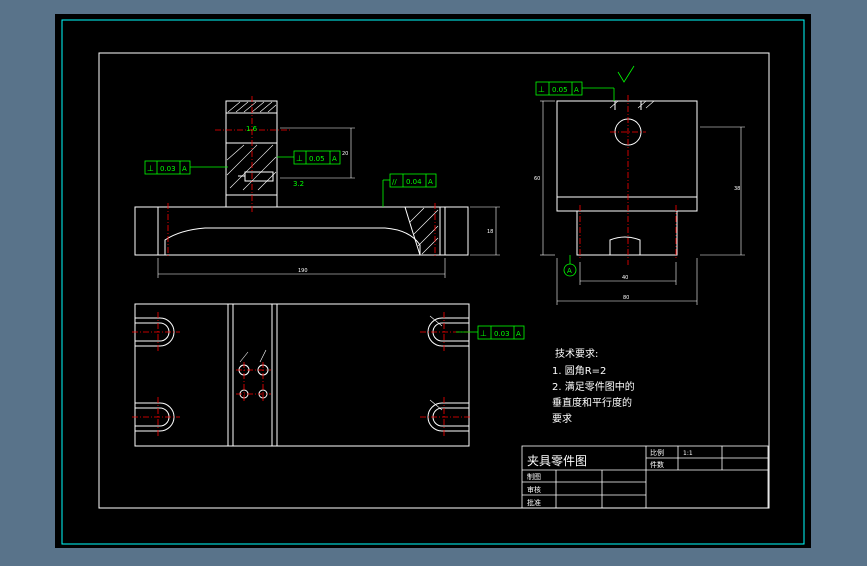 The image size is (867, 566). What do you see at coordinates (518, 334) in the screenshot?
I see `tol-plan-right-datum: A` at bounding box center [518, 334].